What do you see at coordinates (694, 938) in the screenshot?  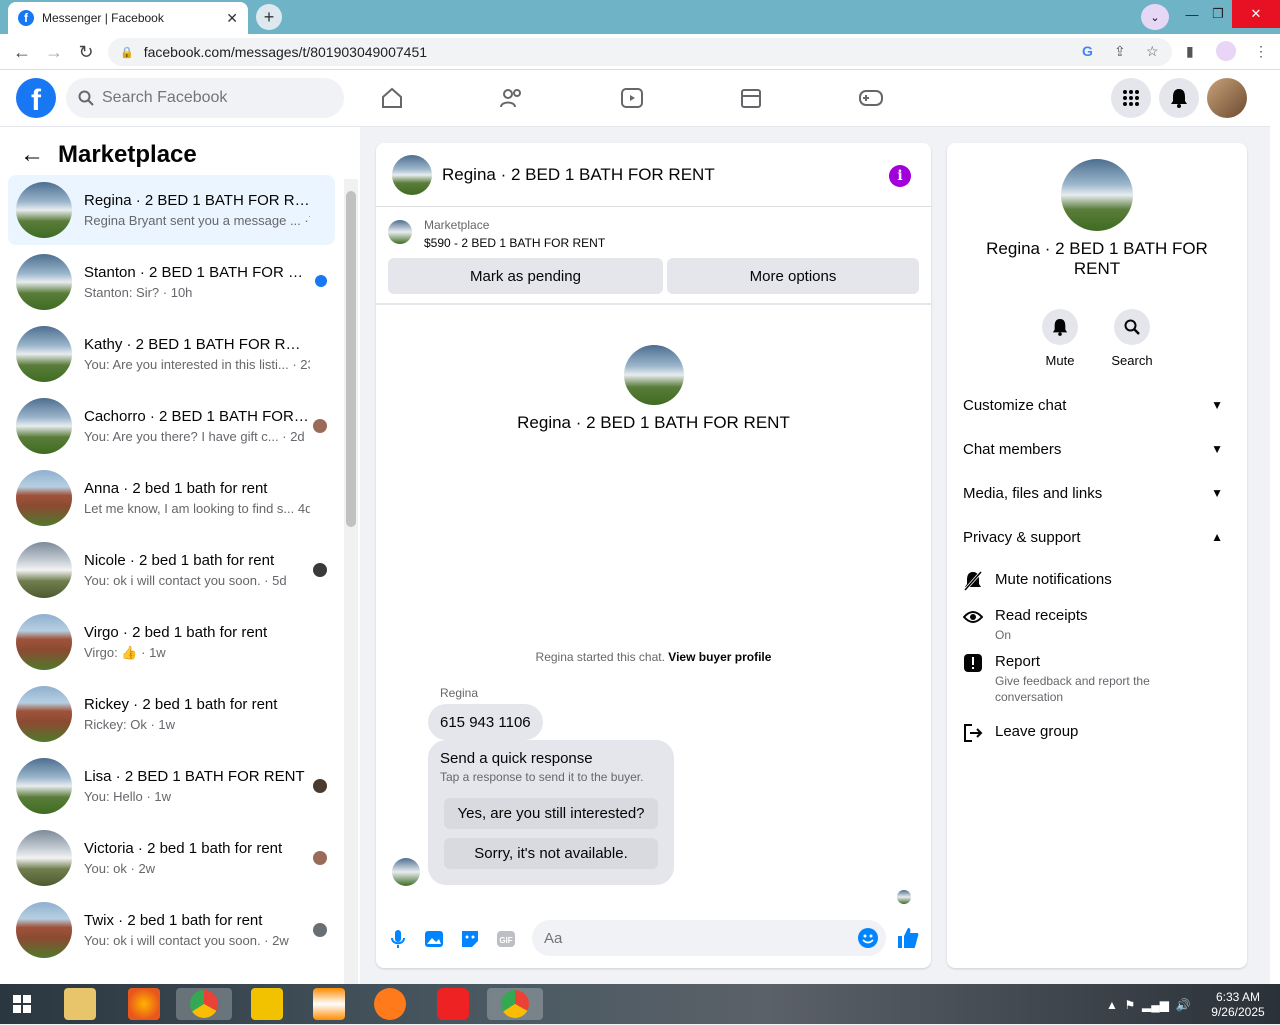 I see `message-input` at bounding box center [694, 938].